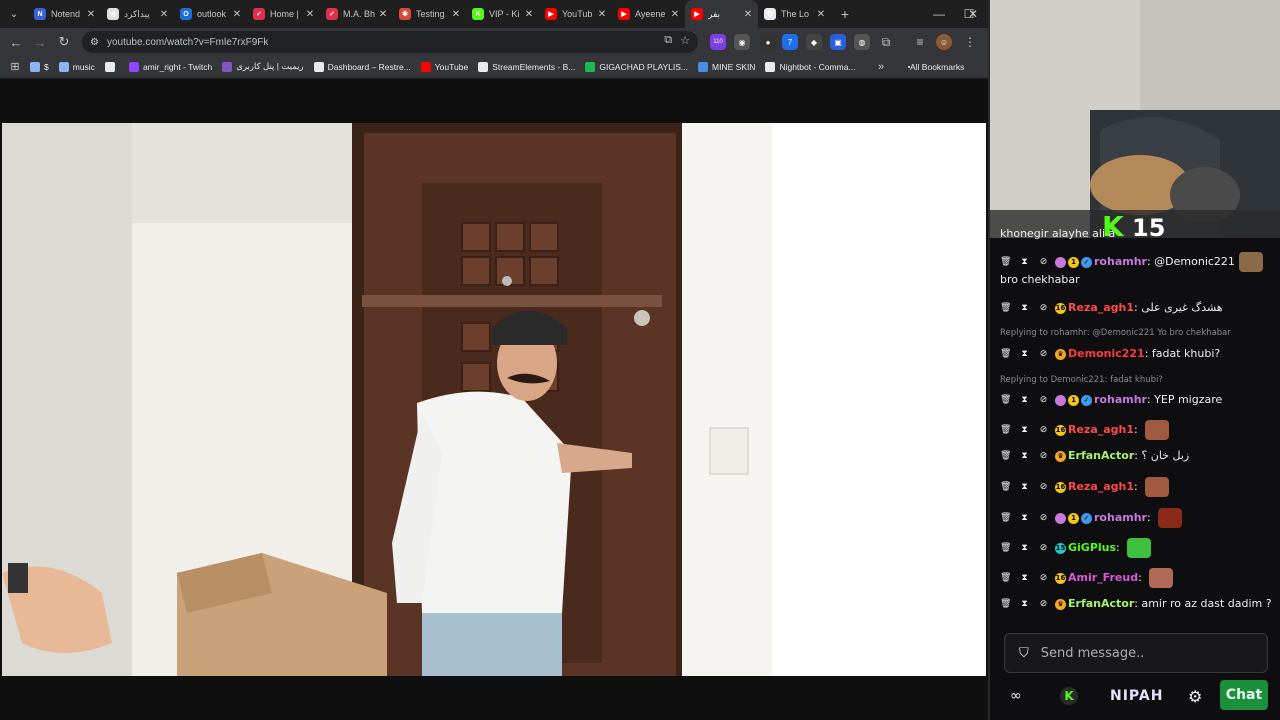 The height and width of the screenshot is (720, 1280). What do you see at coordinates (814, 42) in the screenshot?
I see `extension-icon: ◆` at bounding box center [814, 42].